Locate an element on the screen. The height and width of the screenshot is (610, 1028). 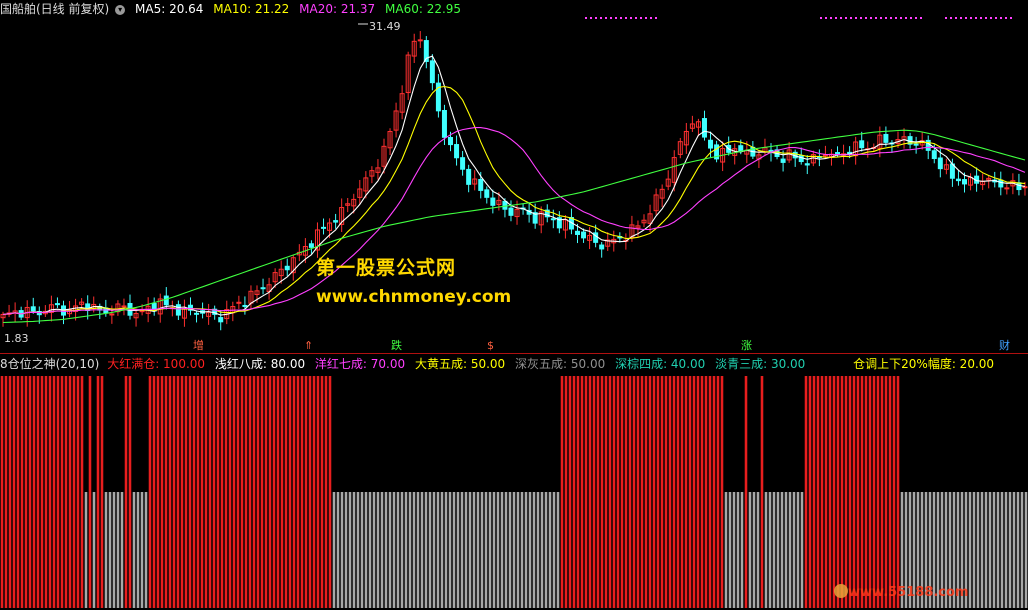
legend-item: 大黄五成: 50.00 is located at coordinates (460, 364).